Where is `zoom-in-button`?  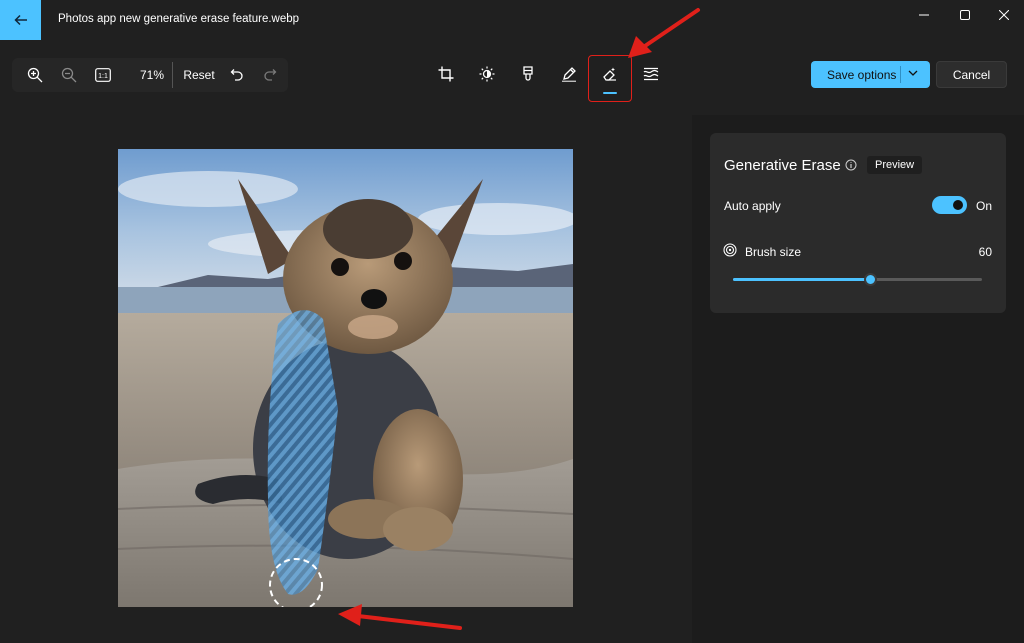
zoom-in-button is located at coordinates (35, 75).